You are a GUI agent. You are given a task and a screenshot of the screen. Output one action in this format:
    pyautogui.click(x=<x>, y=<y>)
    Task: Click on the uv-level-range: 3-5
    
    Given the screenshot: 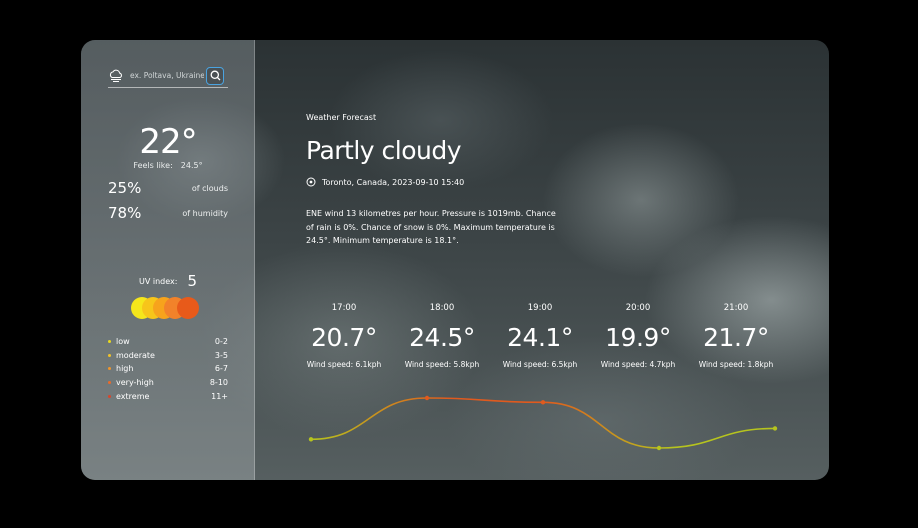 What is the action you would take?
    pyautogui.click(x=221, y=355)
    